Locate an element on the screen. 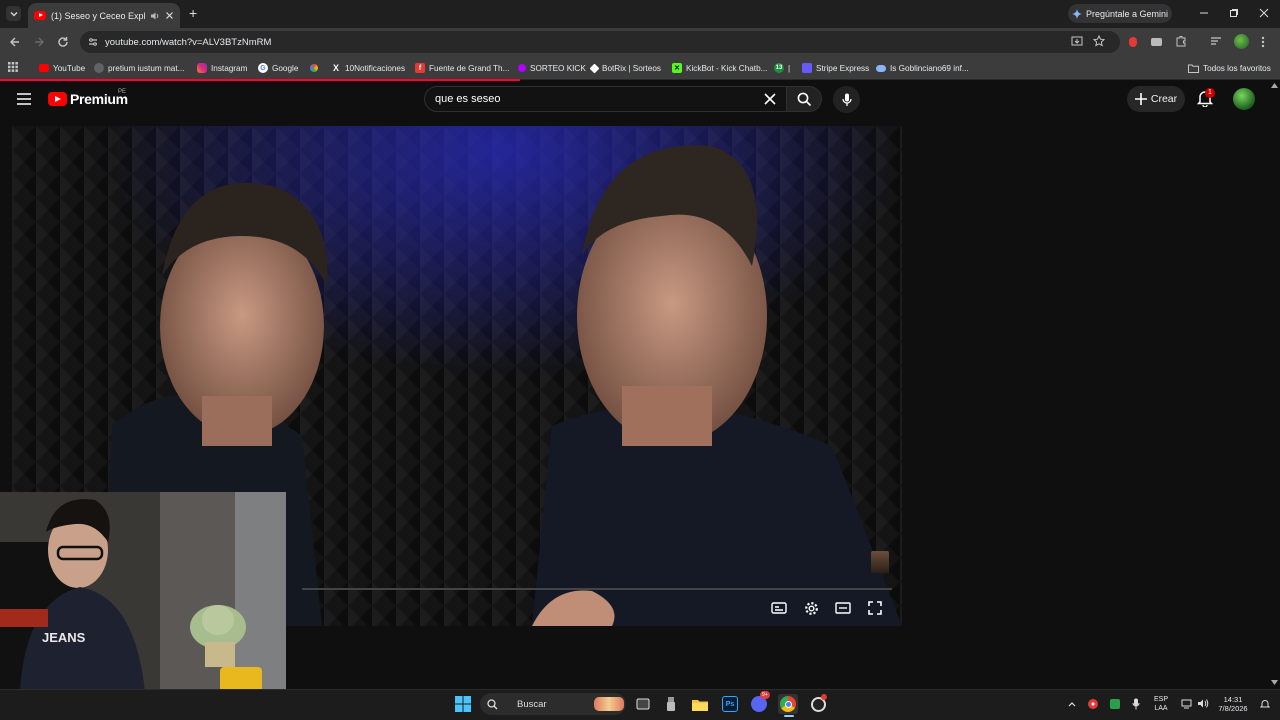 The image size is (1280, 720). search-input: que es seseo is located at coordinates (606, 99).